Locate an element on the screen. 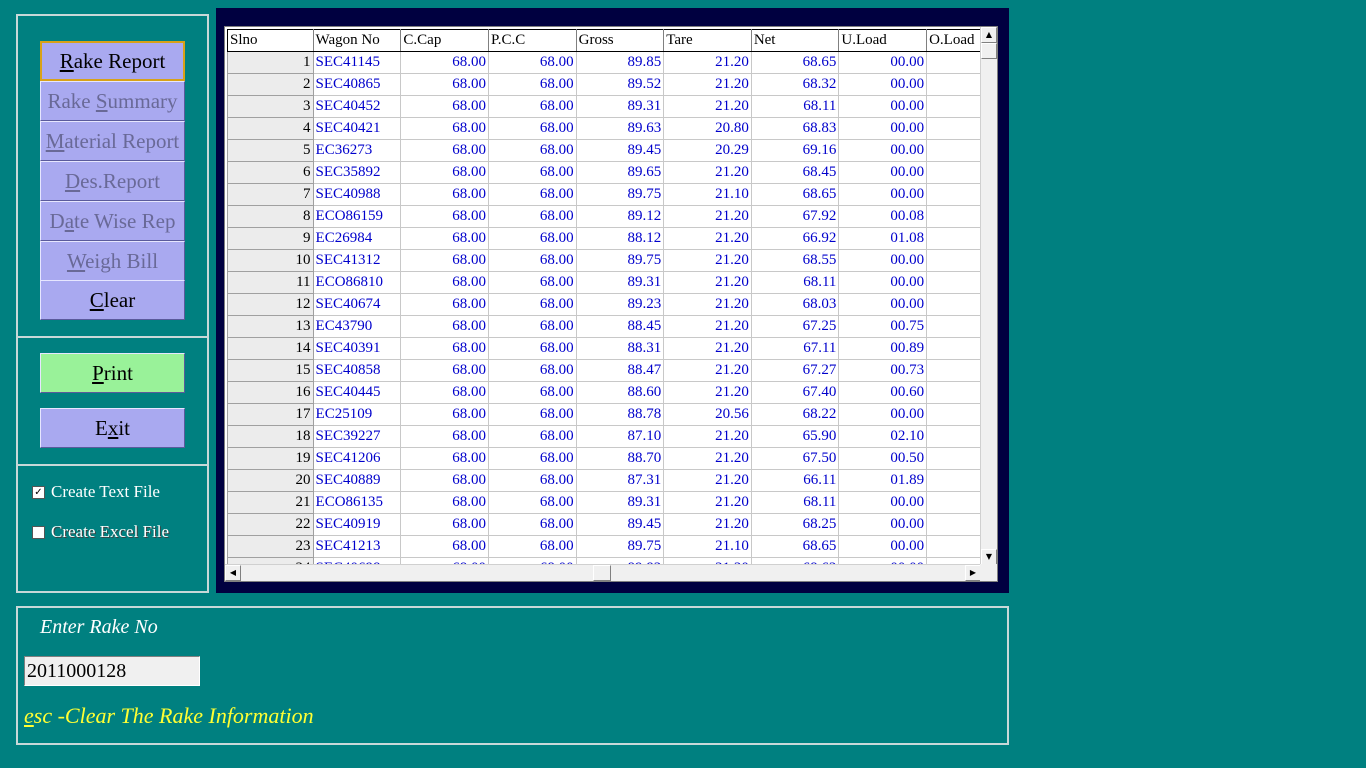  table-cell: 89.45 is located at coordinates (620, 524).